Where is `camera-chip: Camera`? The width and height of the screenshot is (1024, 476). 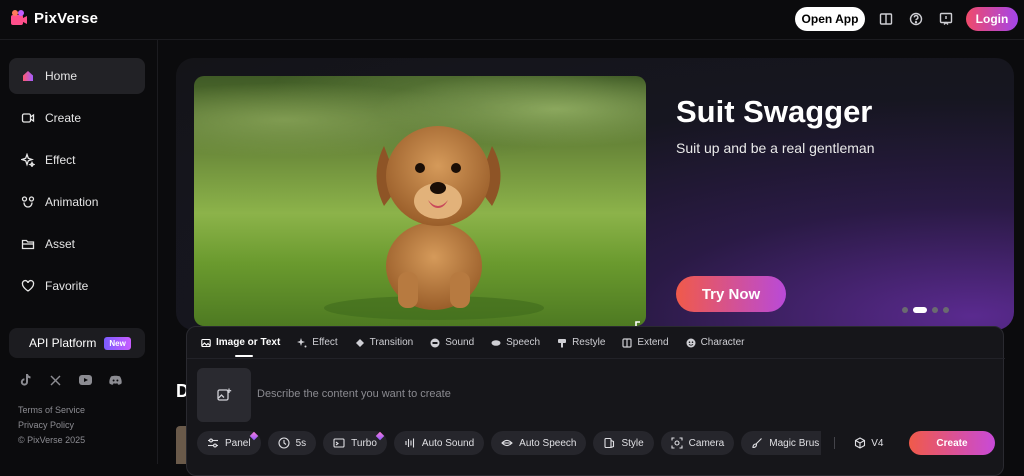 camera-chip: Camera is located at coordinates (697, 443).